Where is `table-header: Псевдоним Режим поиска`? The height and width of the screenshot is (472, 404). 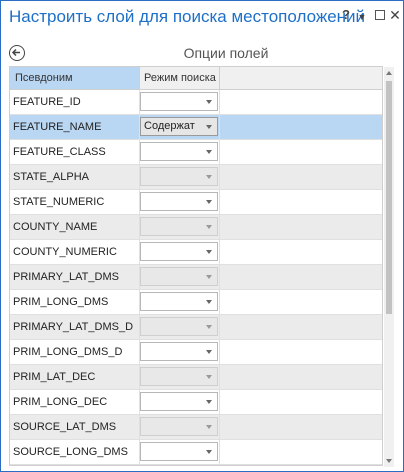
table-header: Псевдоним Режим поиска is located at coordinates (196, 78).